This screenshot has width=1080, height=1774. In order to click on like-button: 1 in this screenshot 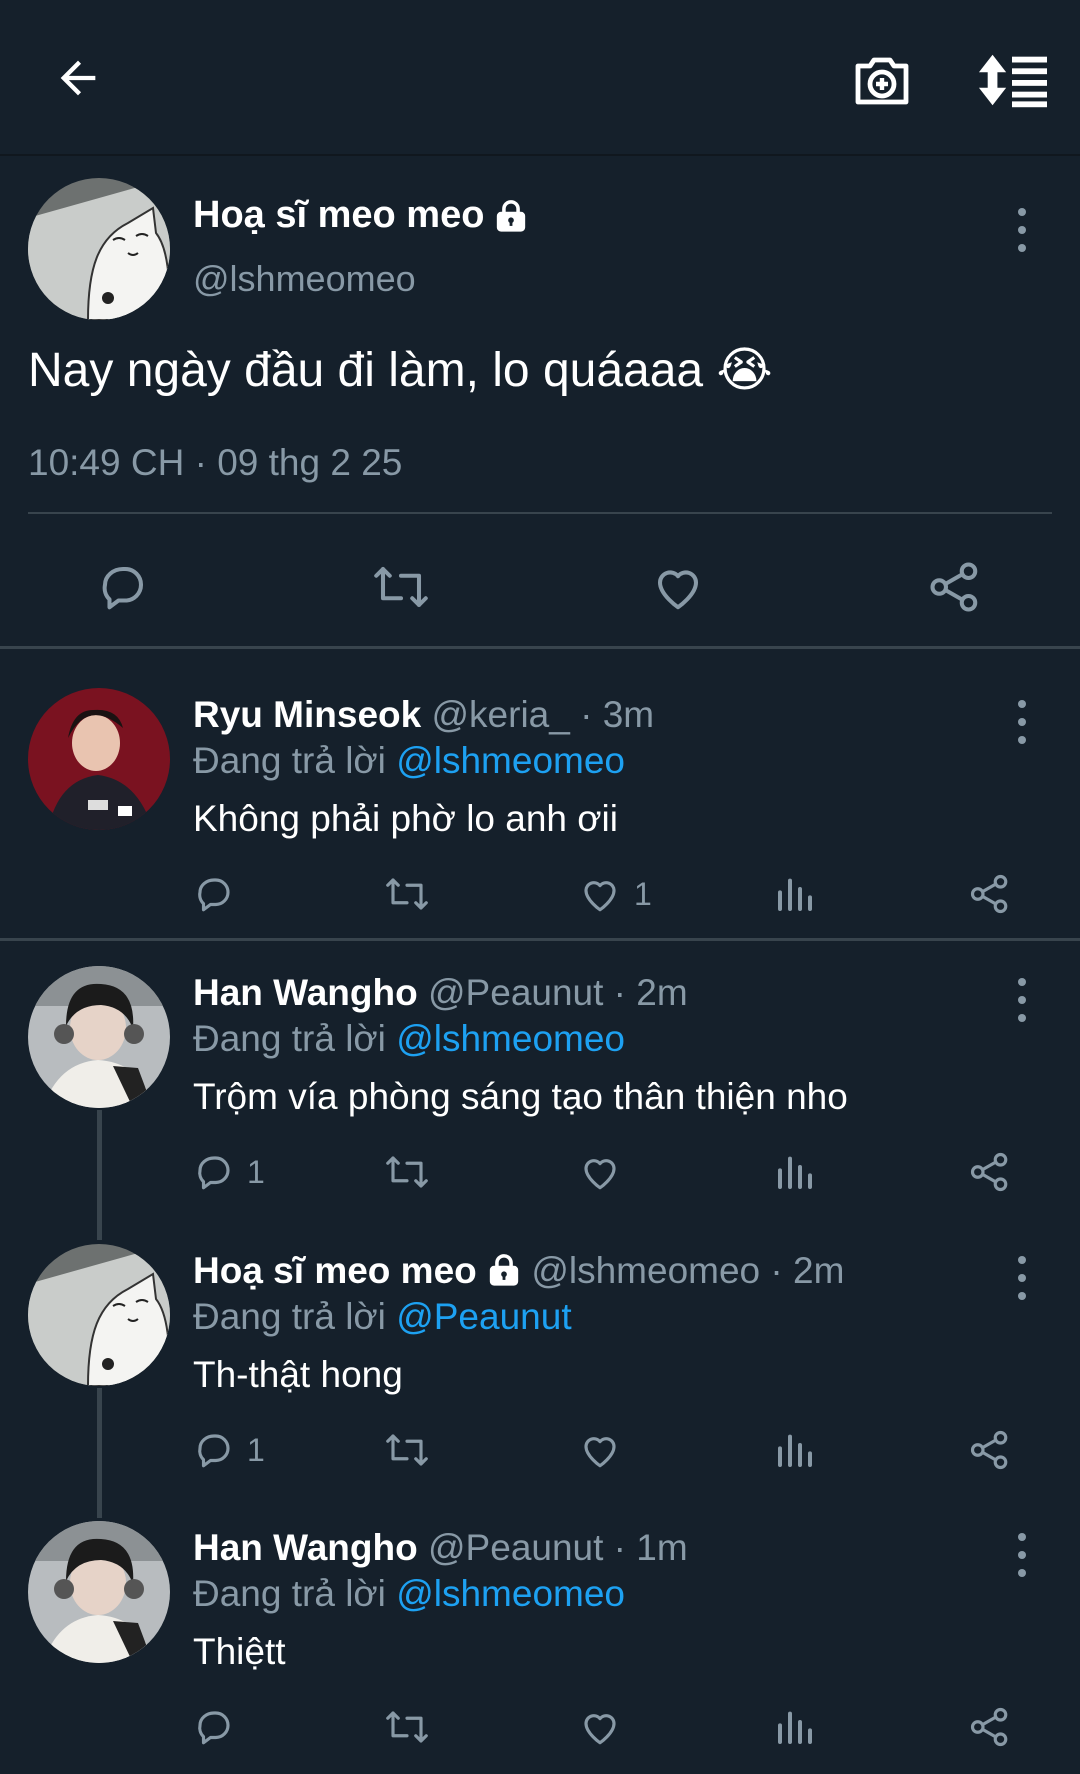, I will do `click(615, 894)`.